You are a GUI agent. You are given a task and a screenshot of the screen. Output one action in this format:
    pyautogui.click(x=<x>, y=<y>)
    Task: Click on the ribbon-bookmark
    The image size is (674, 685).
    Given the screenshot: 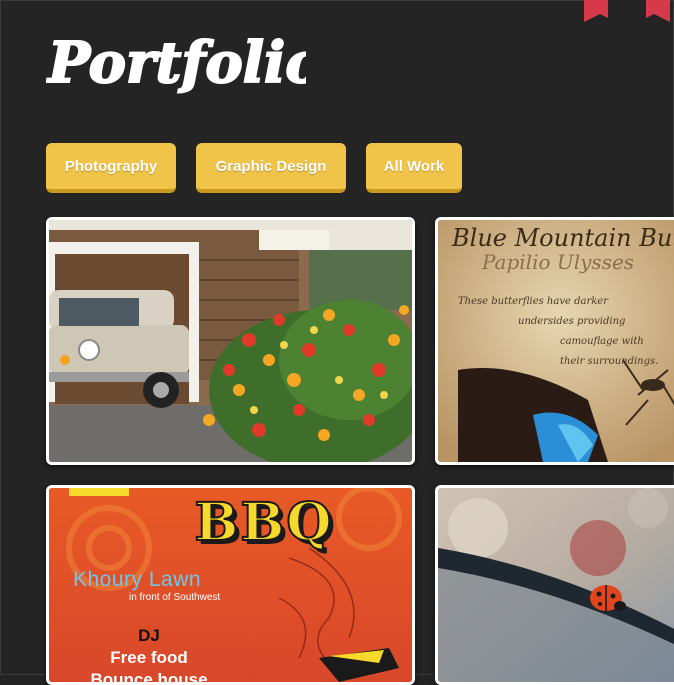 What is the action you would take?
    pyautogui.click(x=627, y=11)
    